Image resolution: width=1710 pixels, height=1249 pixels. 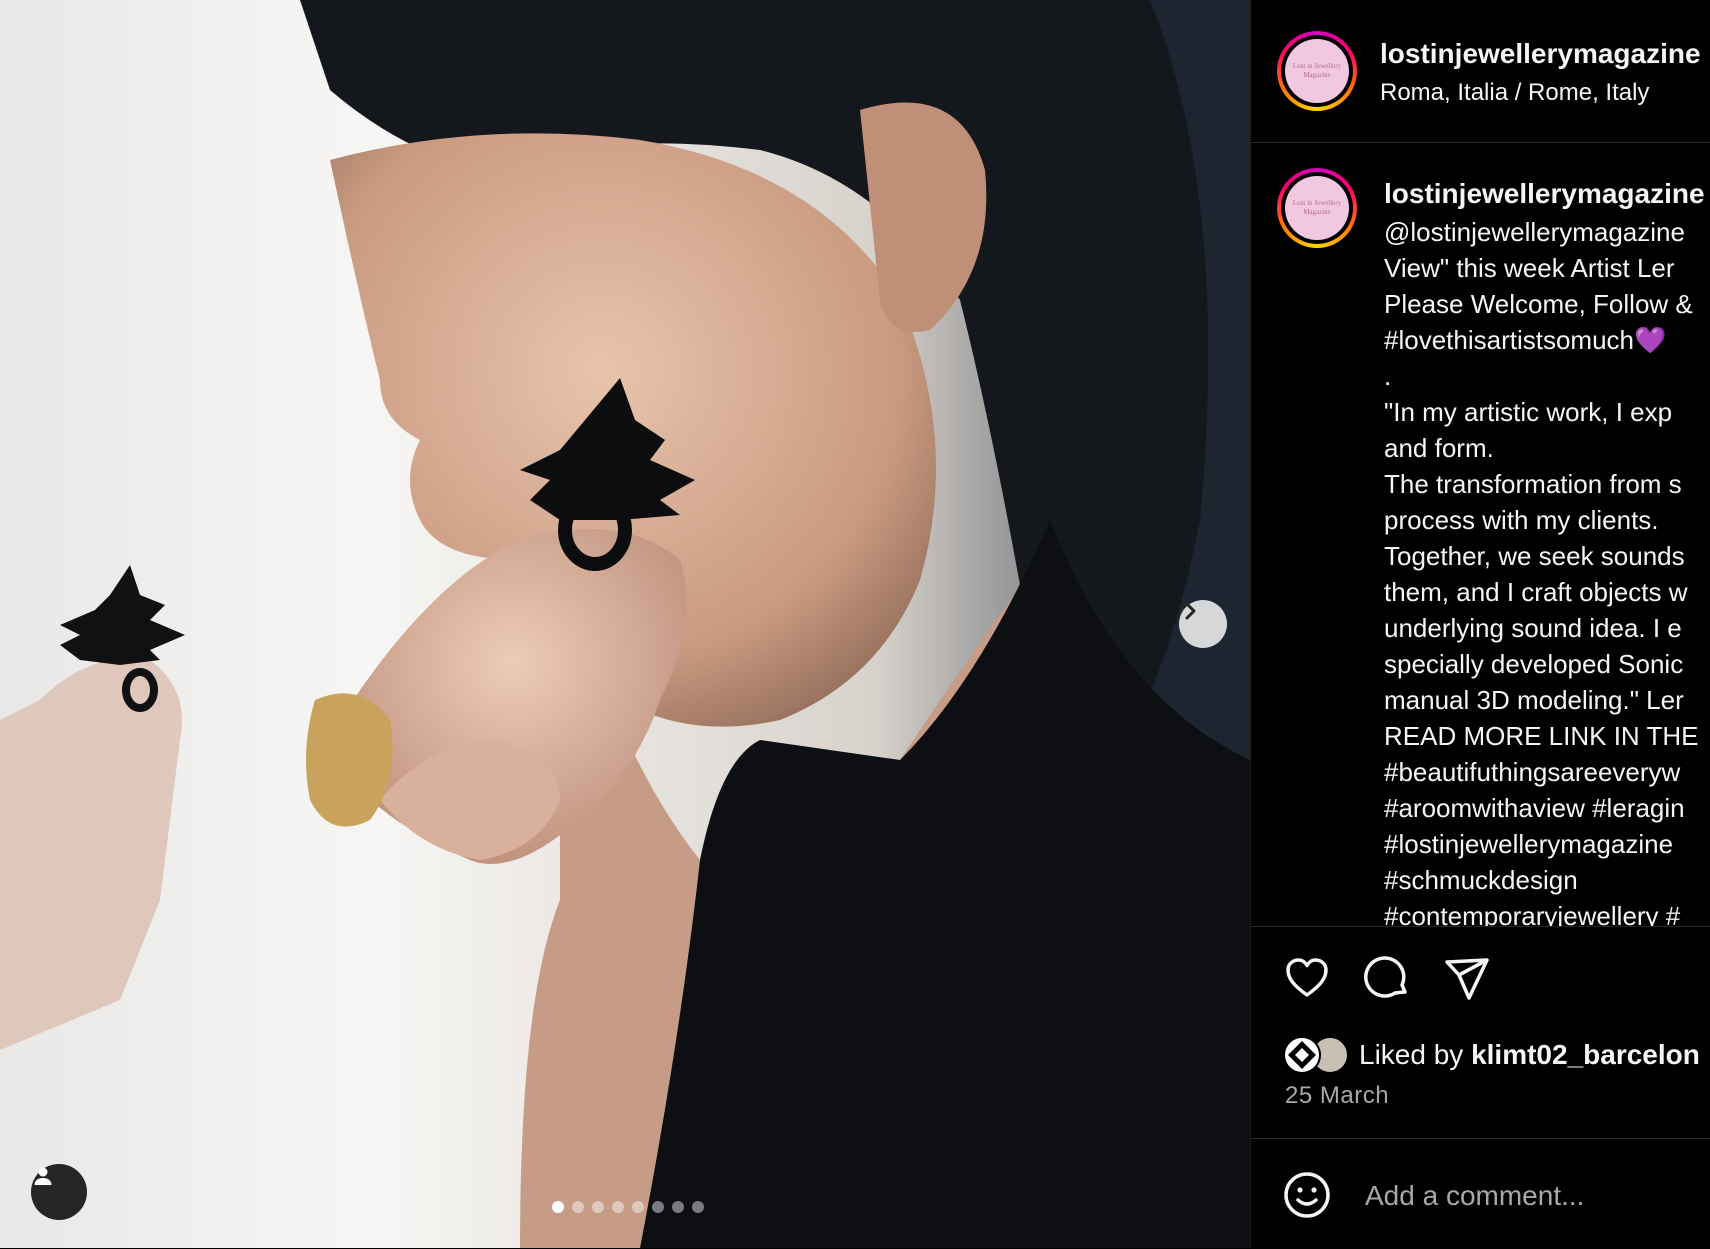 I want to click on liked-by: Liked by klimt02_barcelon, so click(x=1491, y=1055).